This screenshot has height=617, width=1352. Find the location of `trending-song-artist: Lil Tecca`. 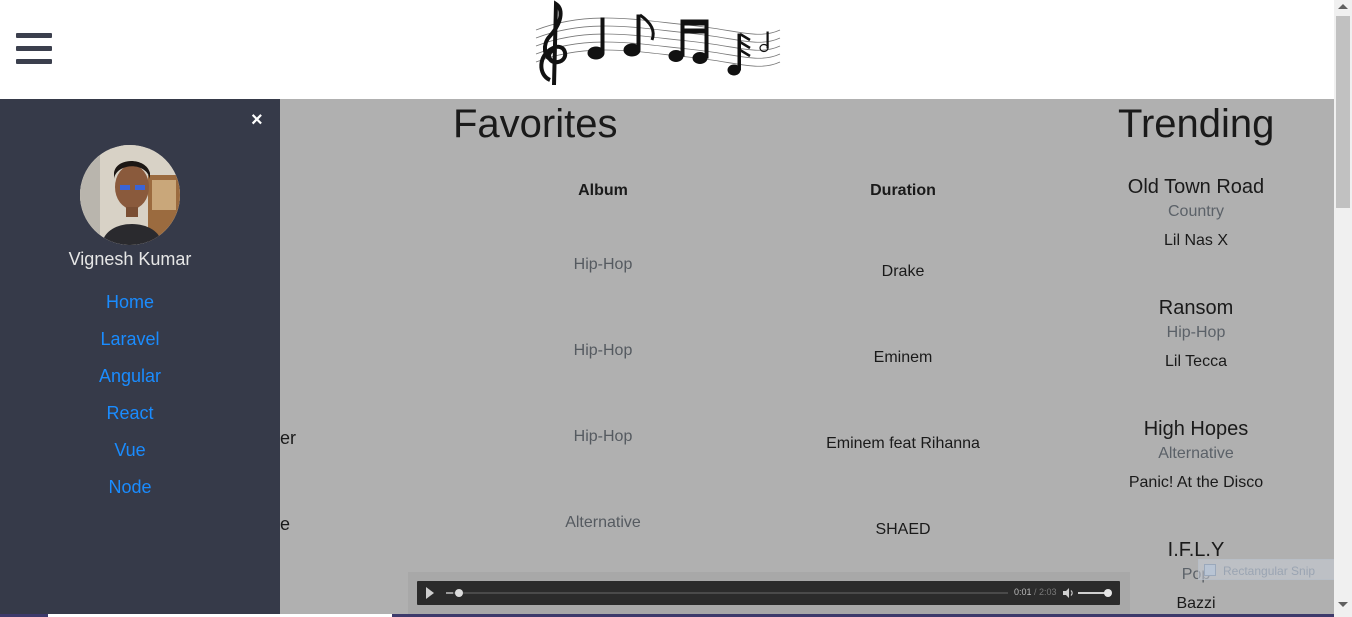

trending-song-artist: Lil Tecca is located at coordinates (1196, 361).